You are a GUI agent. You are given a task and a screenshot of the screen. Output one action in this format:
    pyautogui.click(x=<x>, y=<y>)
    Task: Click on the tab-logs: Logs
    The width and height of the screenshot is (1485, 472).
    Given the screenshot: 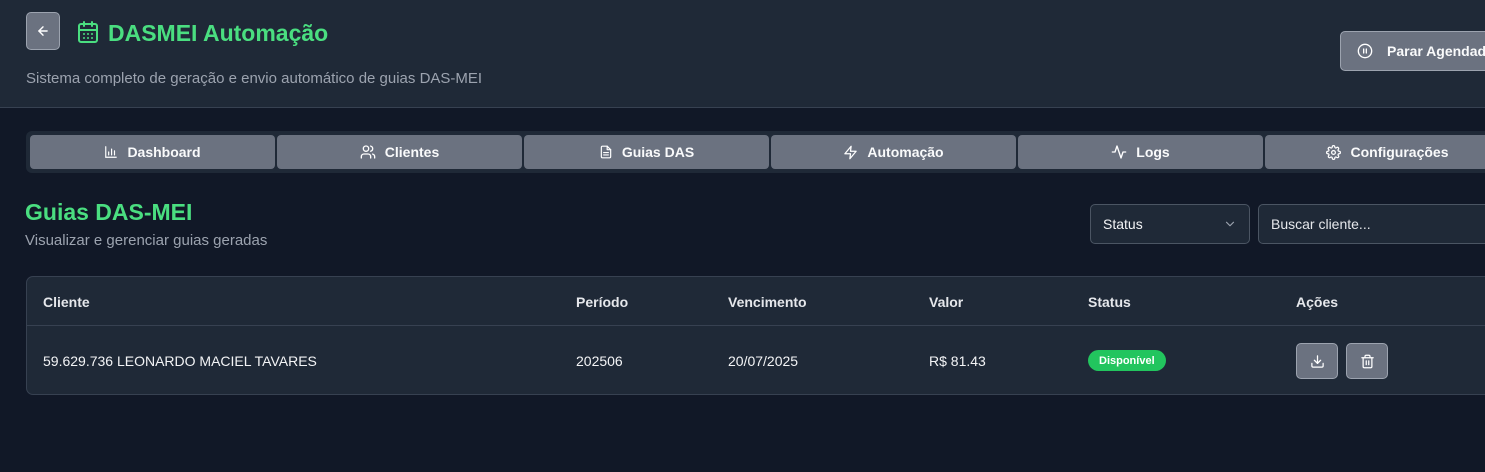 What is the action you would take?
    pyautogui.click(x=1140, y=152)
    